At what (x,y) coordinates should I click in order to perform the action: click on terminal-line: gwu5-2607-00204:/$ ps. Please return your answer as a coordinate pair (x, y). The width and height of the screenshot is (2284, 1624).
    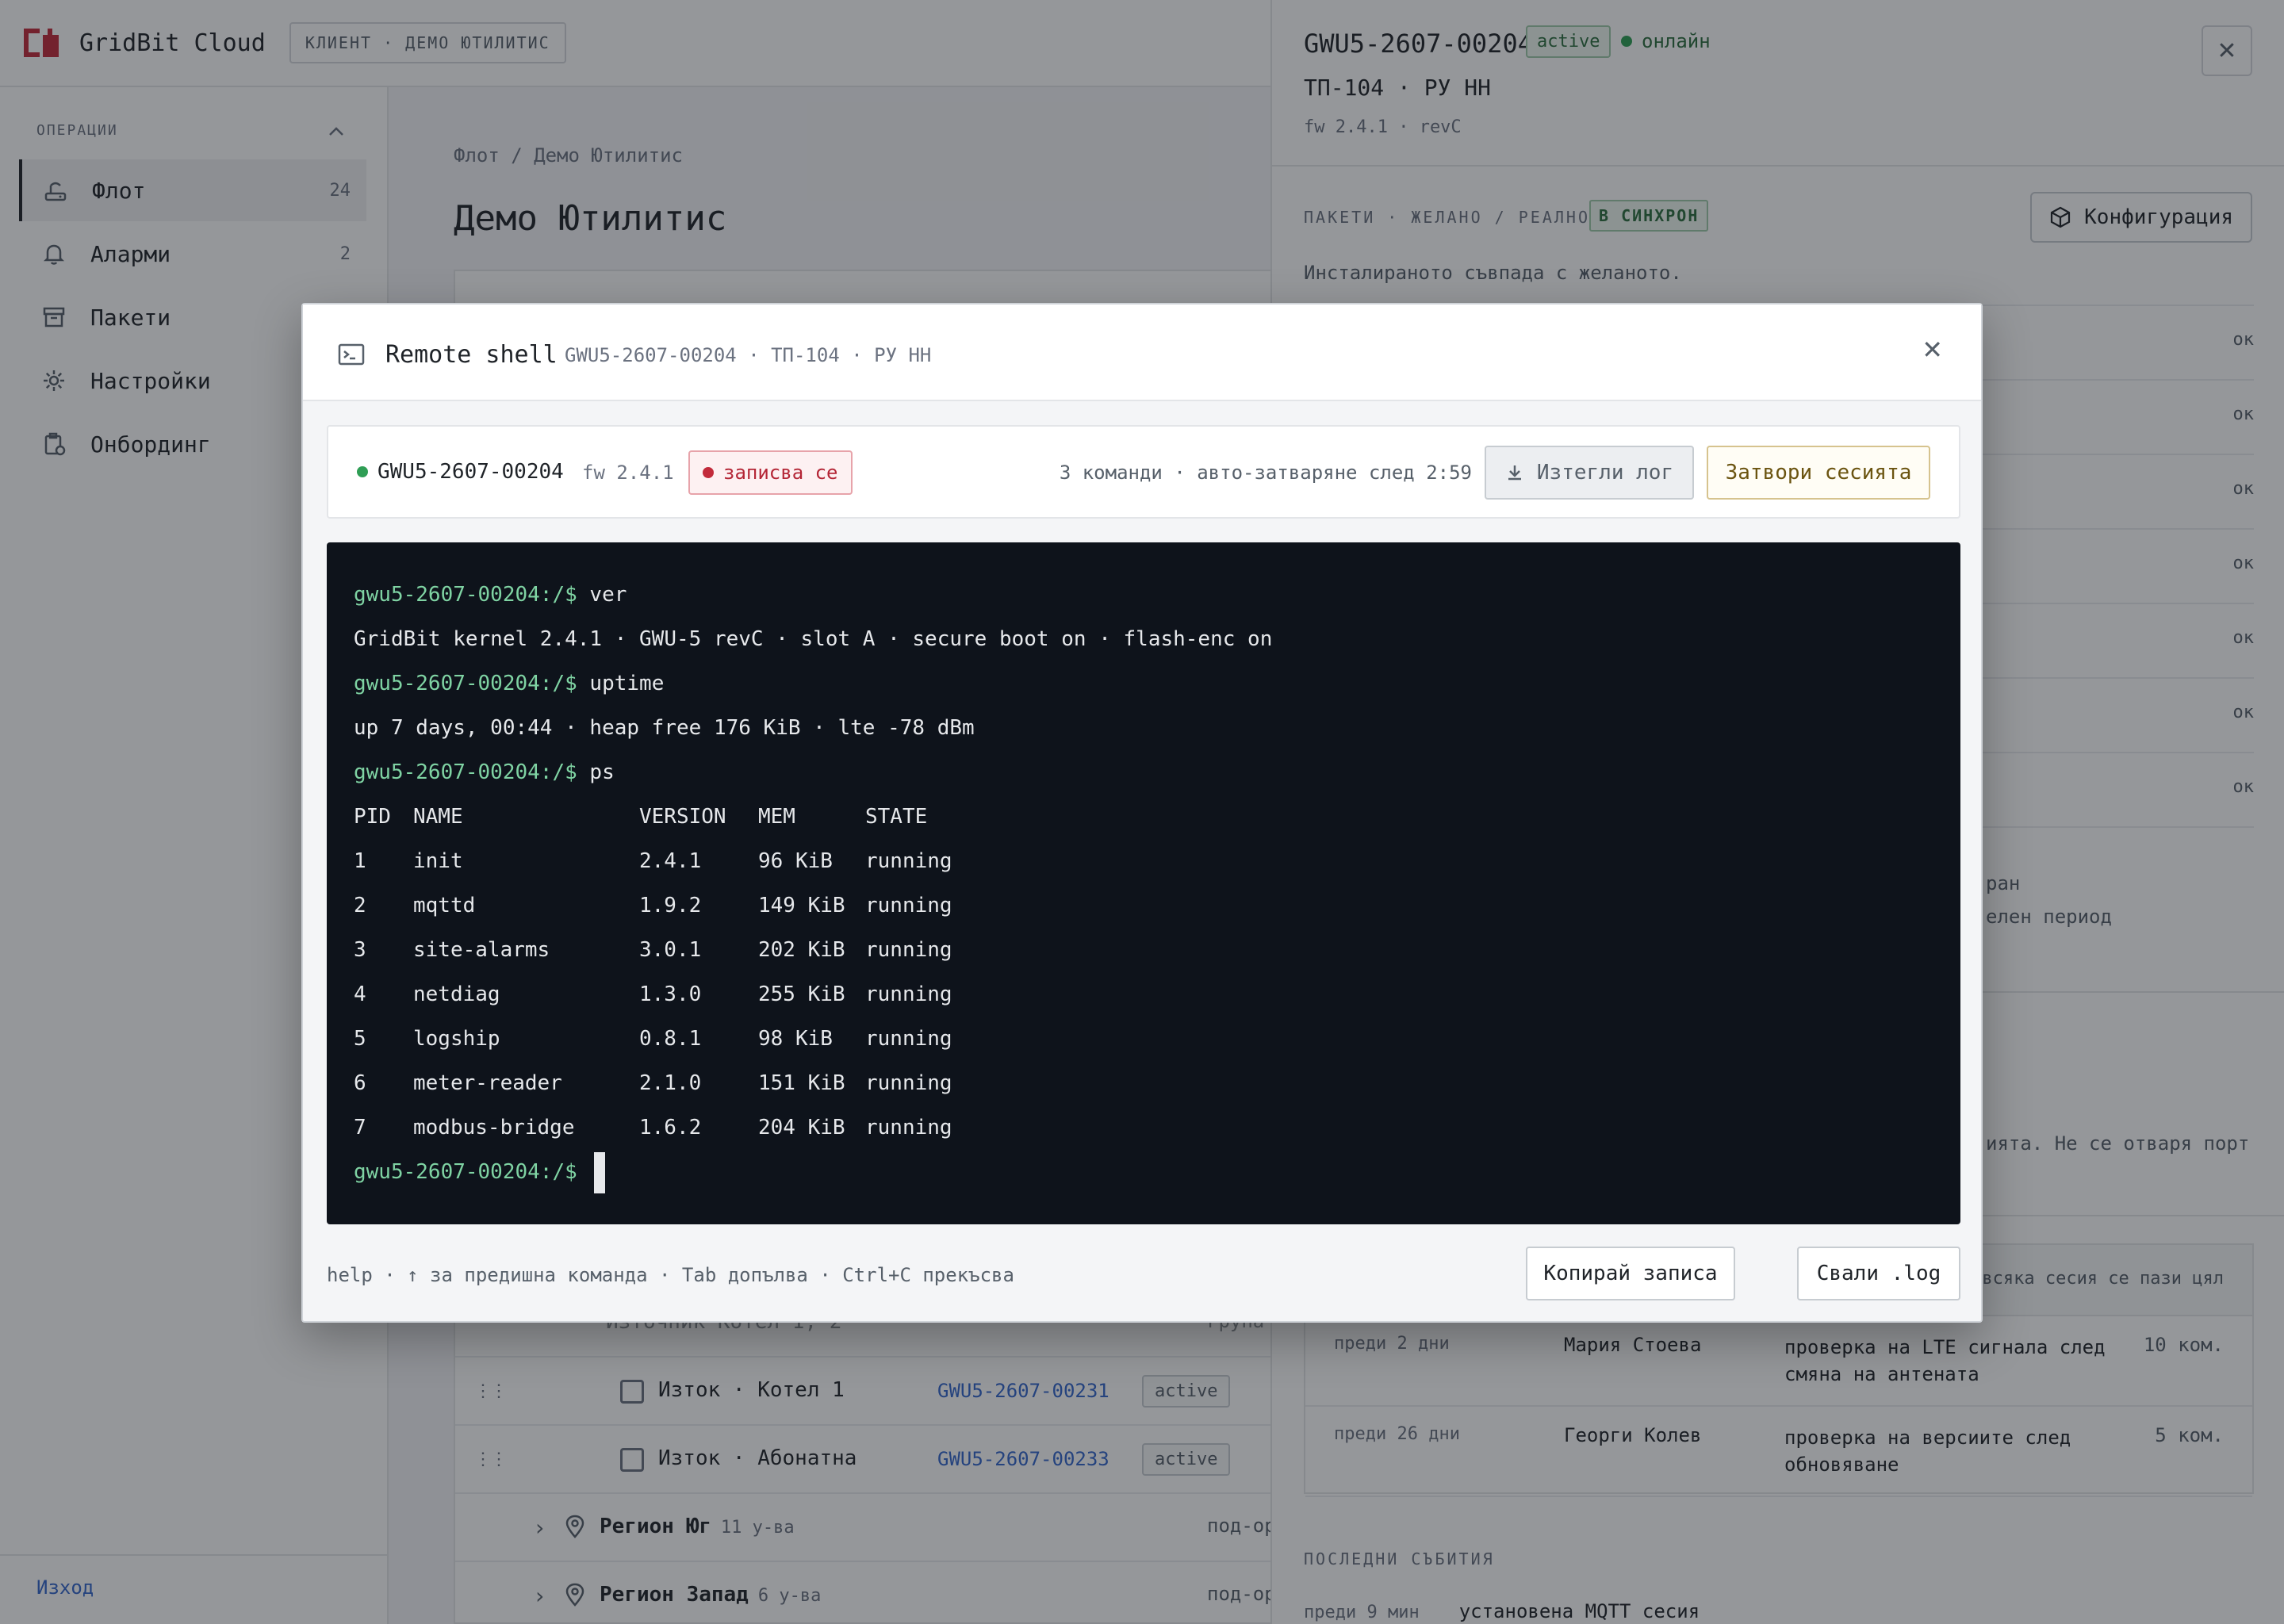
    Looking at the image, I should click on (1143, 772).